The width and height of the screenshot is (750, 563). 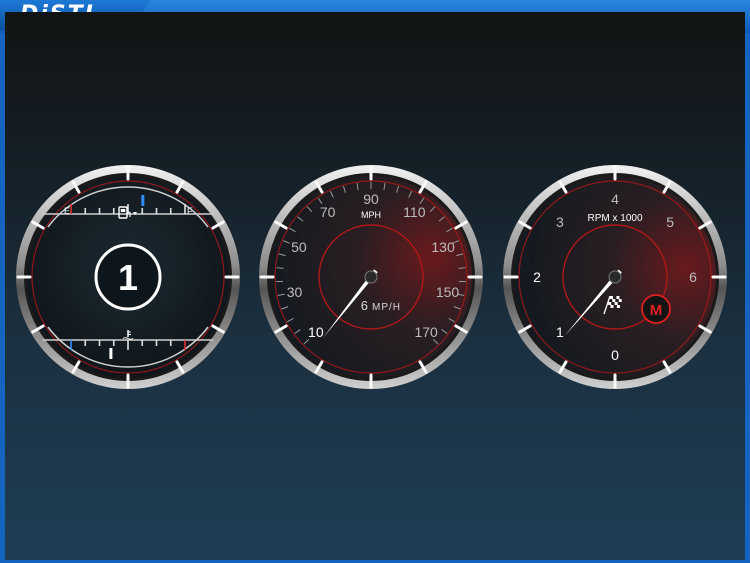 What do you see at coordinates (537, 277) in the screenshot?
I see `rpm-tick-label: 2` at bounding box center [537, 277].